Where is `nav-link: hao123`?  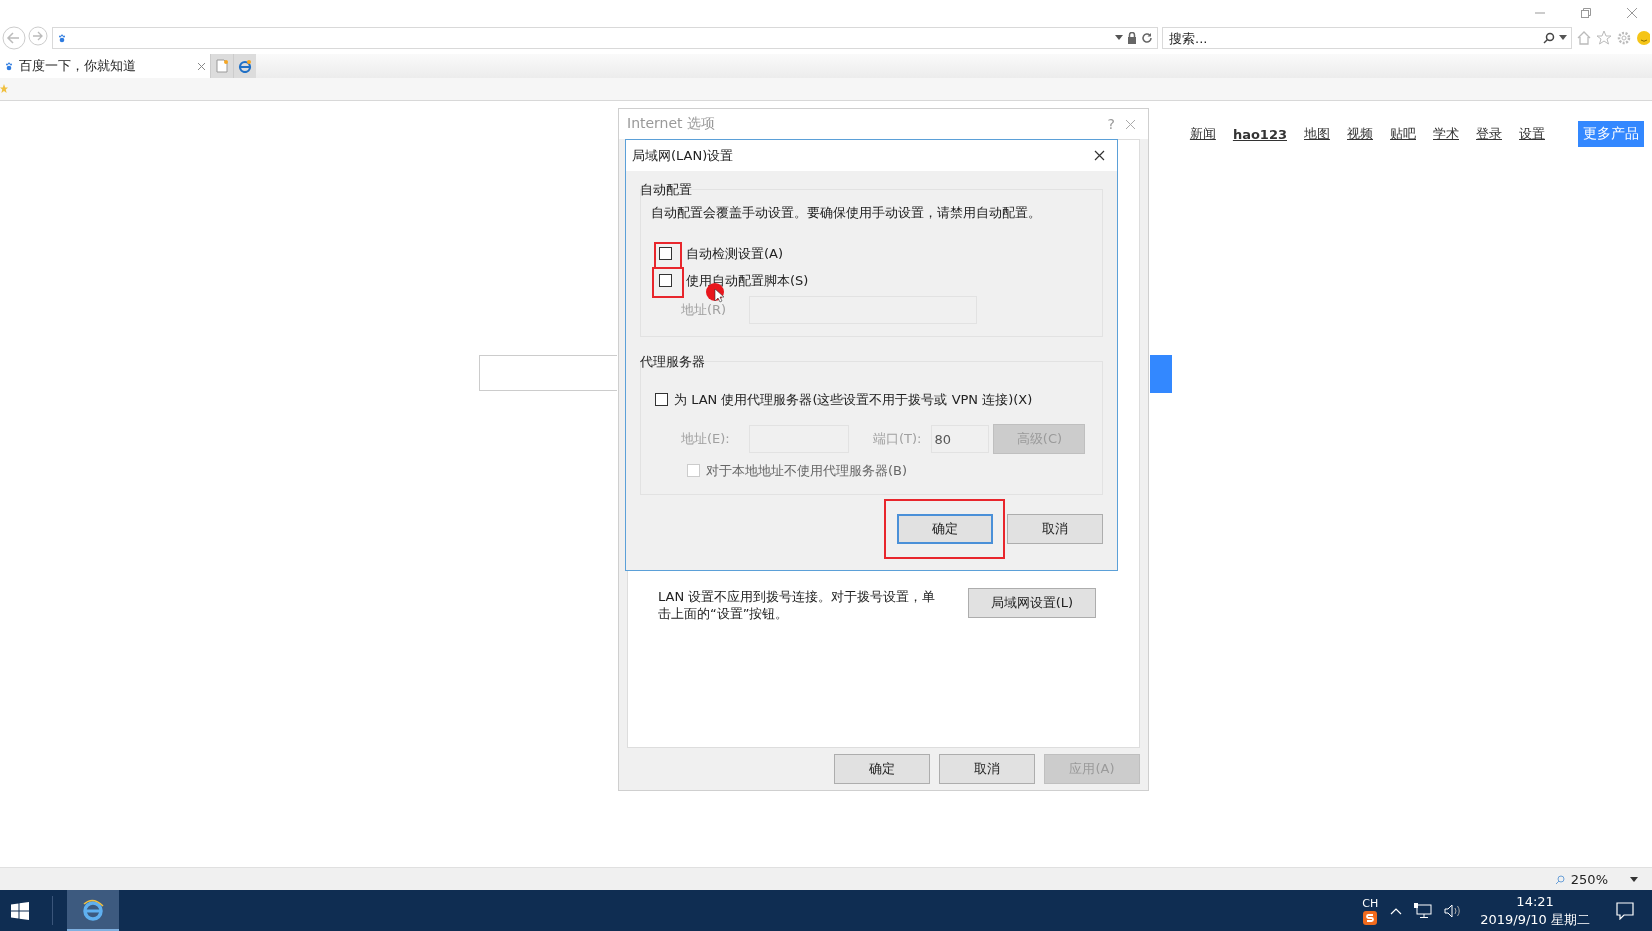
nav-link: hao123 is located at coordinates (1259, 134).